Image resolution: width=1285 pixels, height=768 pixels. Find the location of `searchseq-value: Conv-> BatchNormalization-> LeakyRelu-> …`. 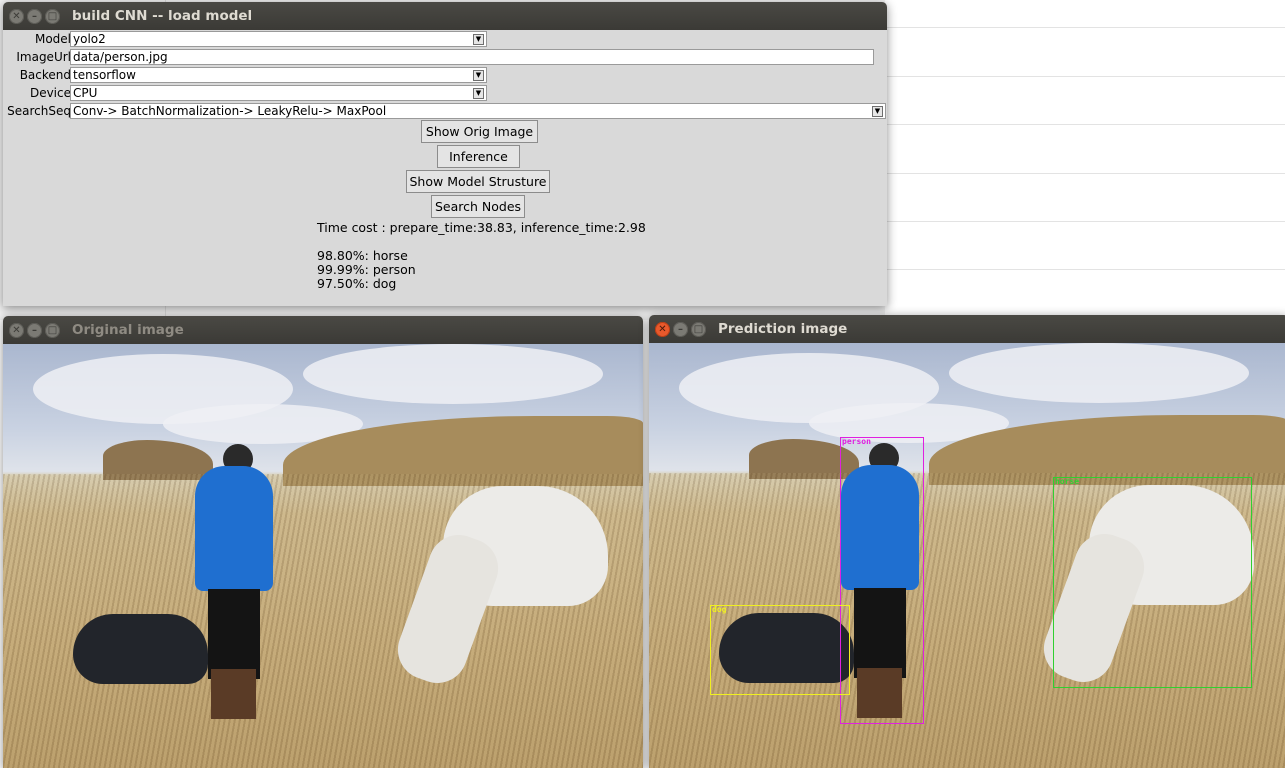

searchseq-value: Conv-> BatchNormalization-> LeakyRelu-> … is located at coordinates (230, 111).